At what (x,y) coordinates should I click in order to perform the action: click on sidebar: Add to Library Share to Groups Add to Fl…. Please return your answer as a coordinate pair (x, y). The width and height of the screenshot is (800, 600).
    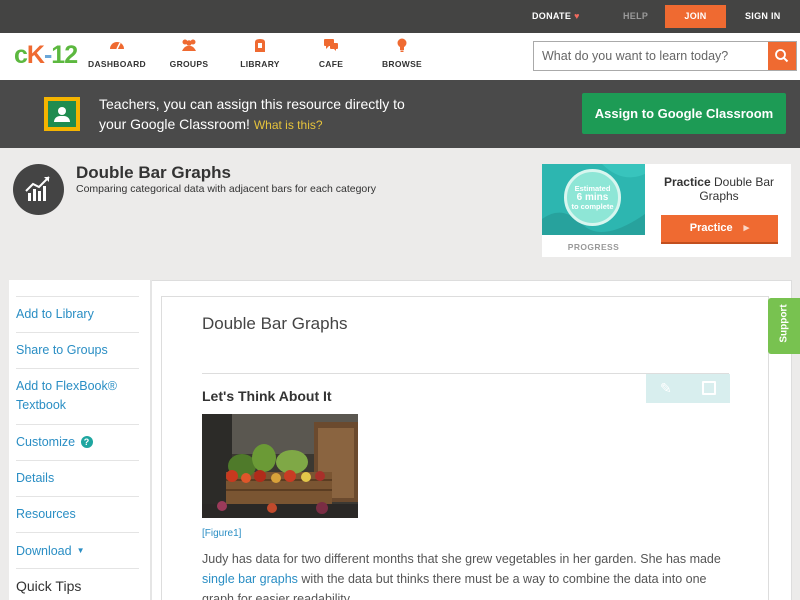
    Looking at the image, I should click on (79, 440).